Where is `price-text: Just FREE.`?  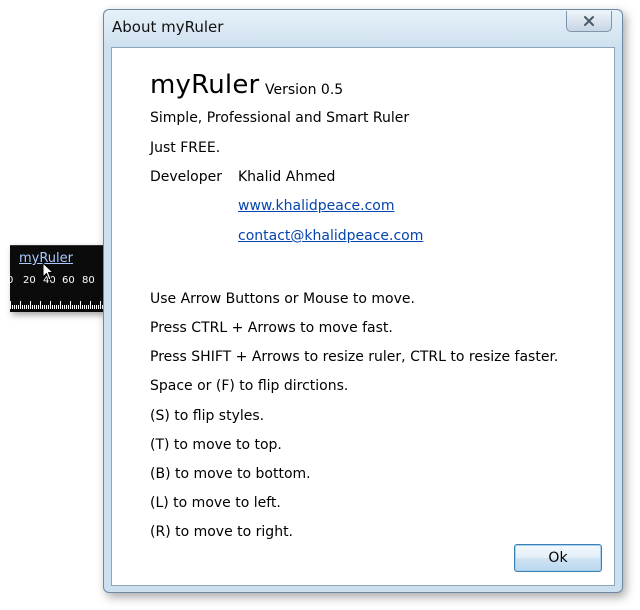
price-text: Just FREE. is located at coordinates (185, 148).